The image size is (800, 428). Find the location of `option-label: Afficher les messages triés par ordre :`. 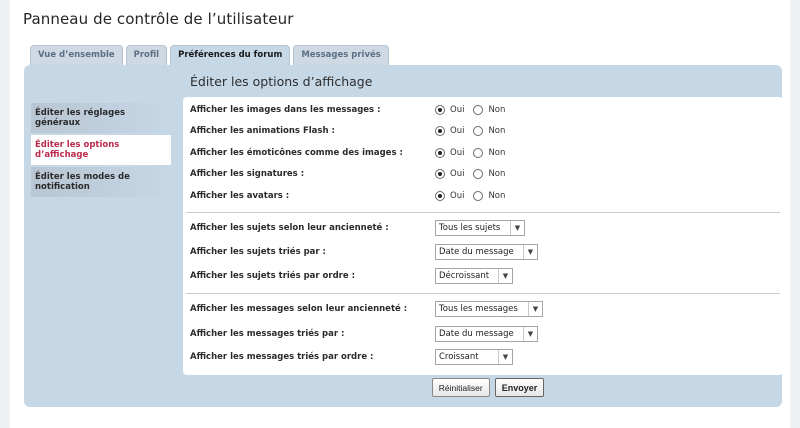

option-label: Afficher les messages triés par ordre : is located at coordinates (282, 357).